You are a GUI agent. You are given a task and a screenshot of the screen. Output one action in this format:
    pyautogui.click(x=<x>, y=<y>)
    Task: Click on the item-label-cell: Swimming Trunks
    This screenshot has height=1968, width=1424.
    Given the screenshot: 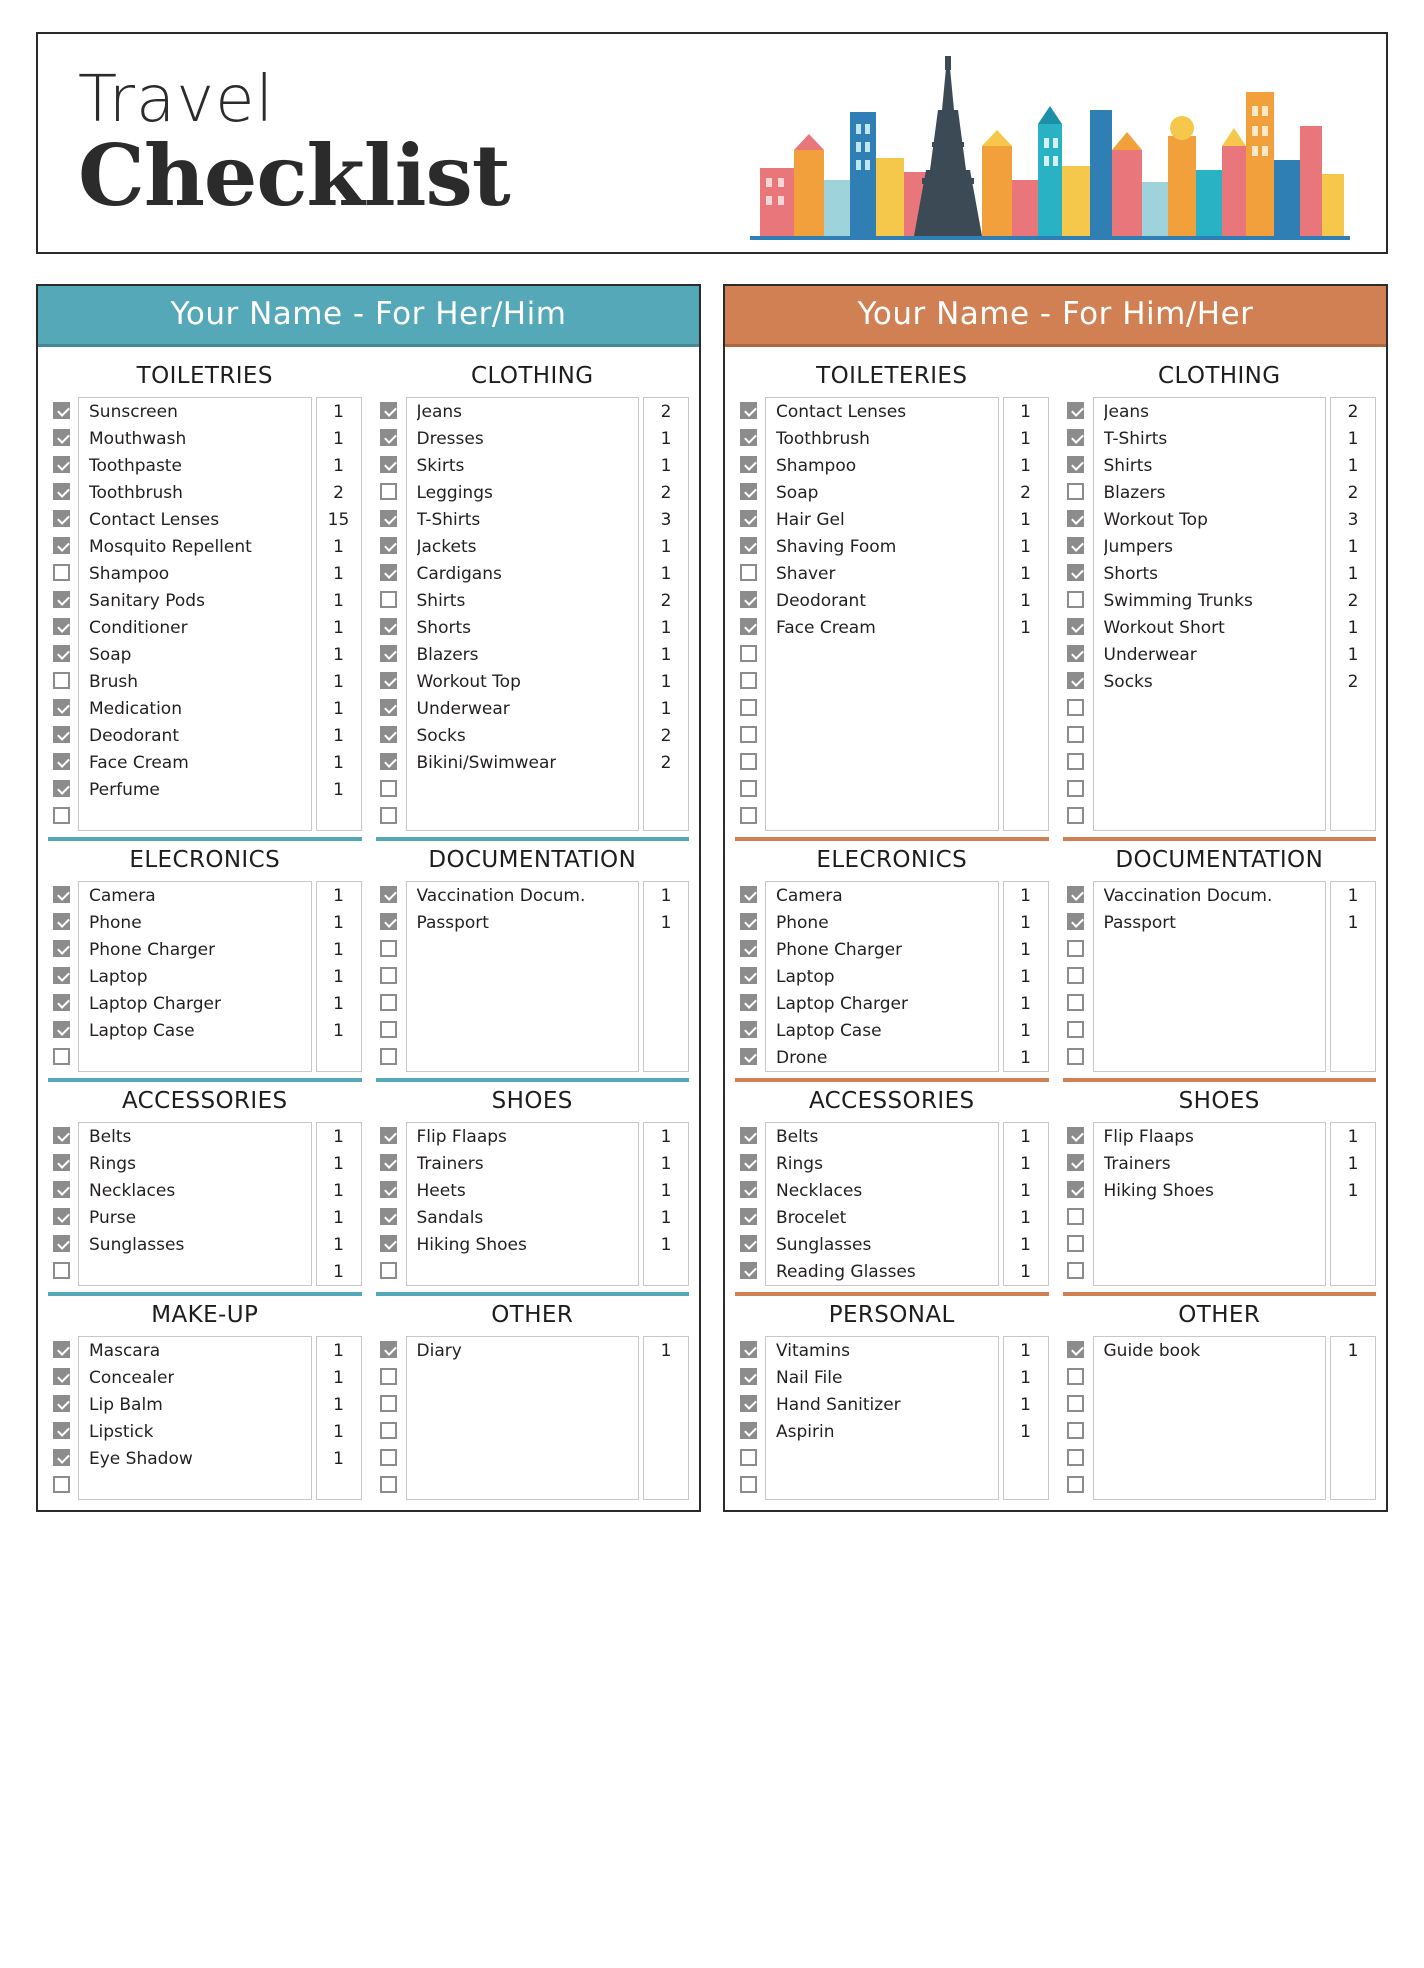 What is the action you would take?
    pyautogui.click(x=1210, y=600)
    